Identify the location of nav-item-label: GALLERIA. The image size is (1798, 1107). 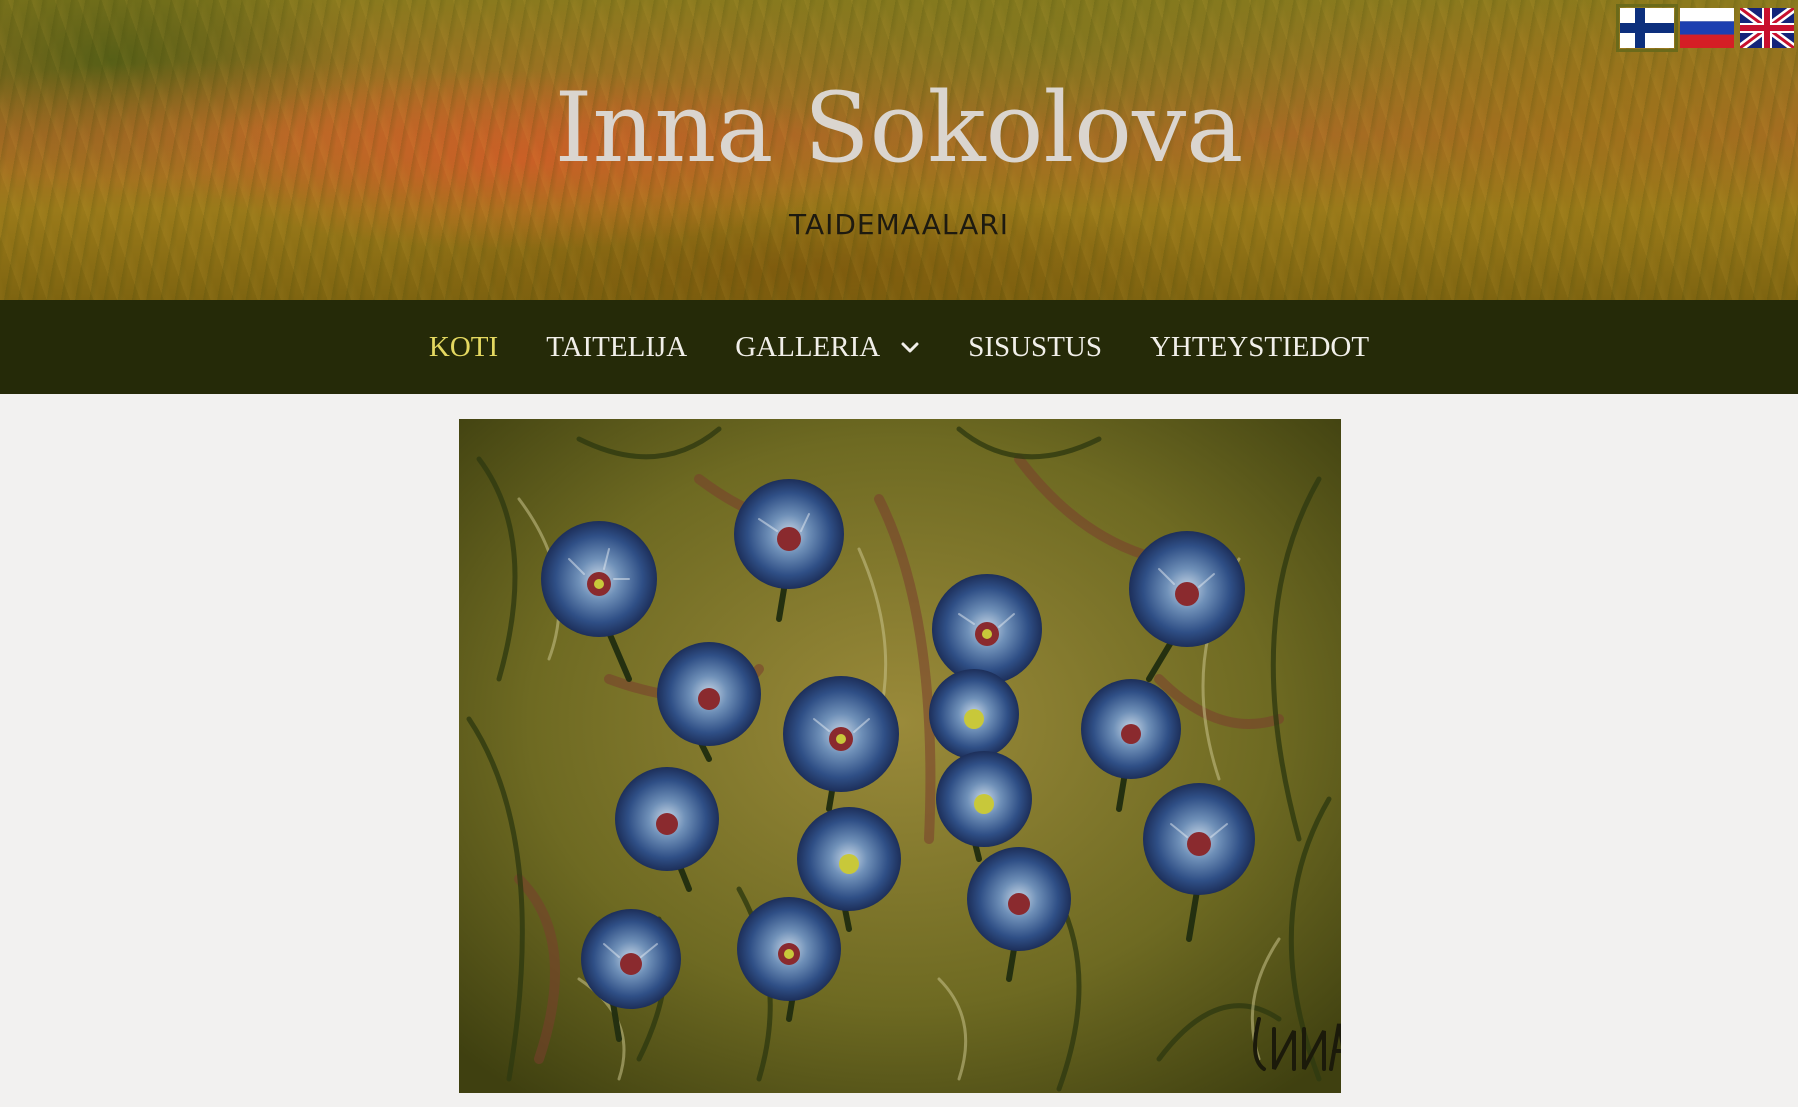
(808, 346).